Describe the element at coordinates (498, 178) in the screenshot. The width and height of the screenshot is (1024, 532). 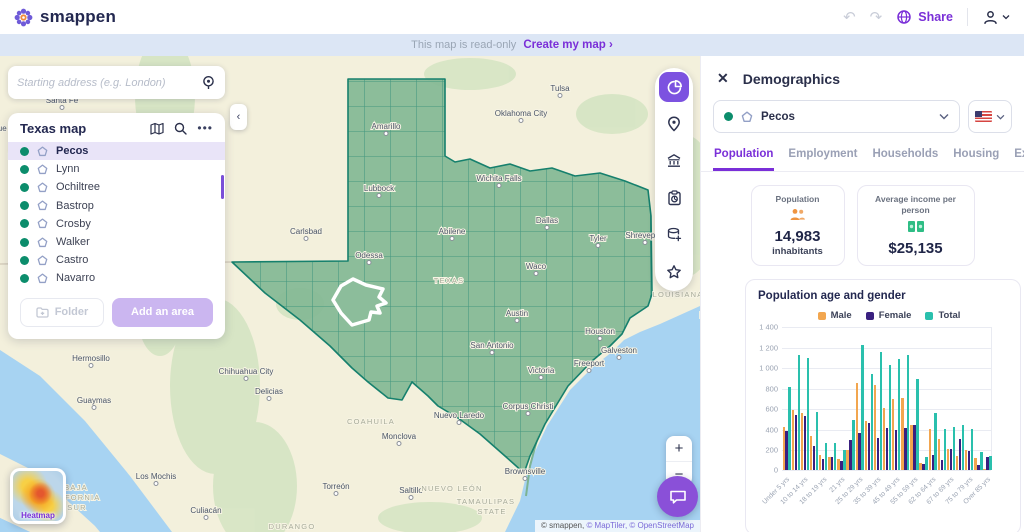
I see `map-label: Wichita Falls` at that location.